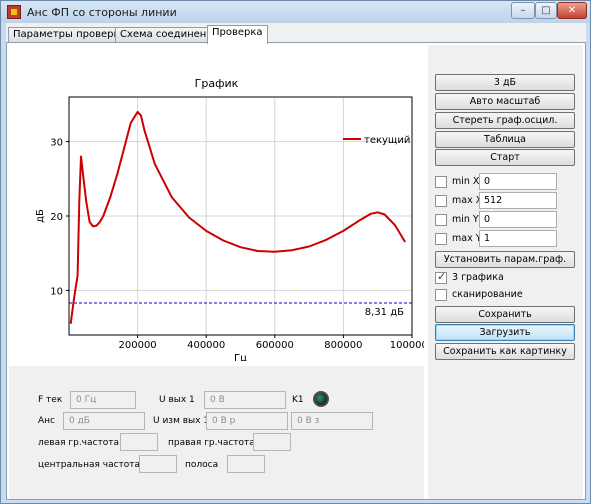  I want to click on max-y-label: max Y, so click(467, 238).